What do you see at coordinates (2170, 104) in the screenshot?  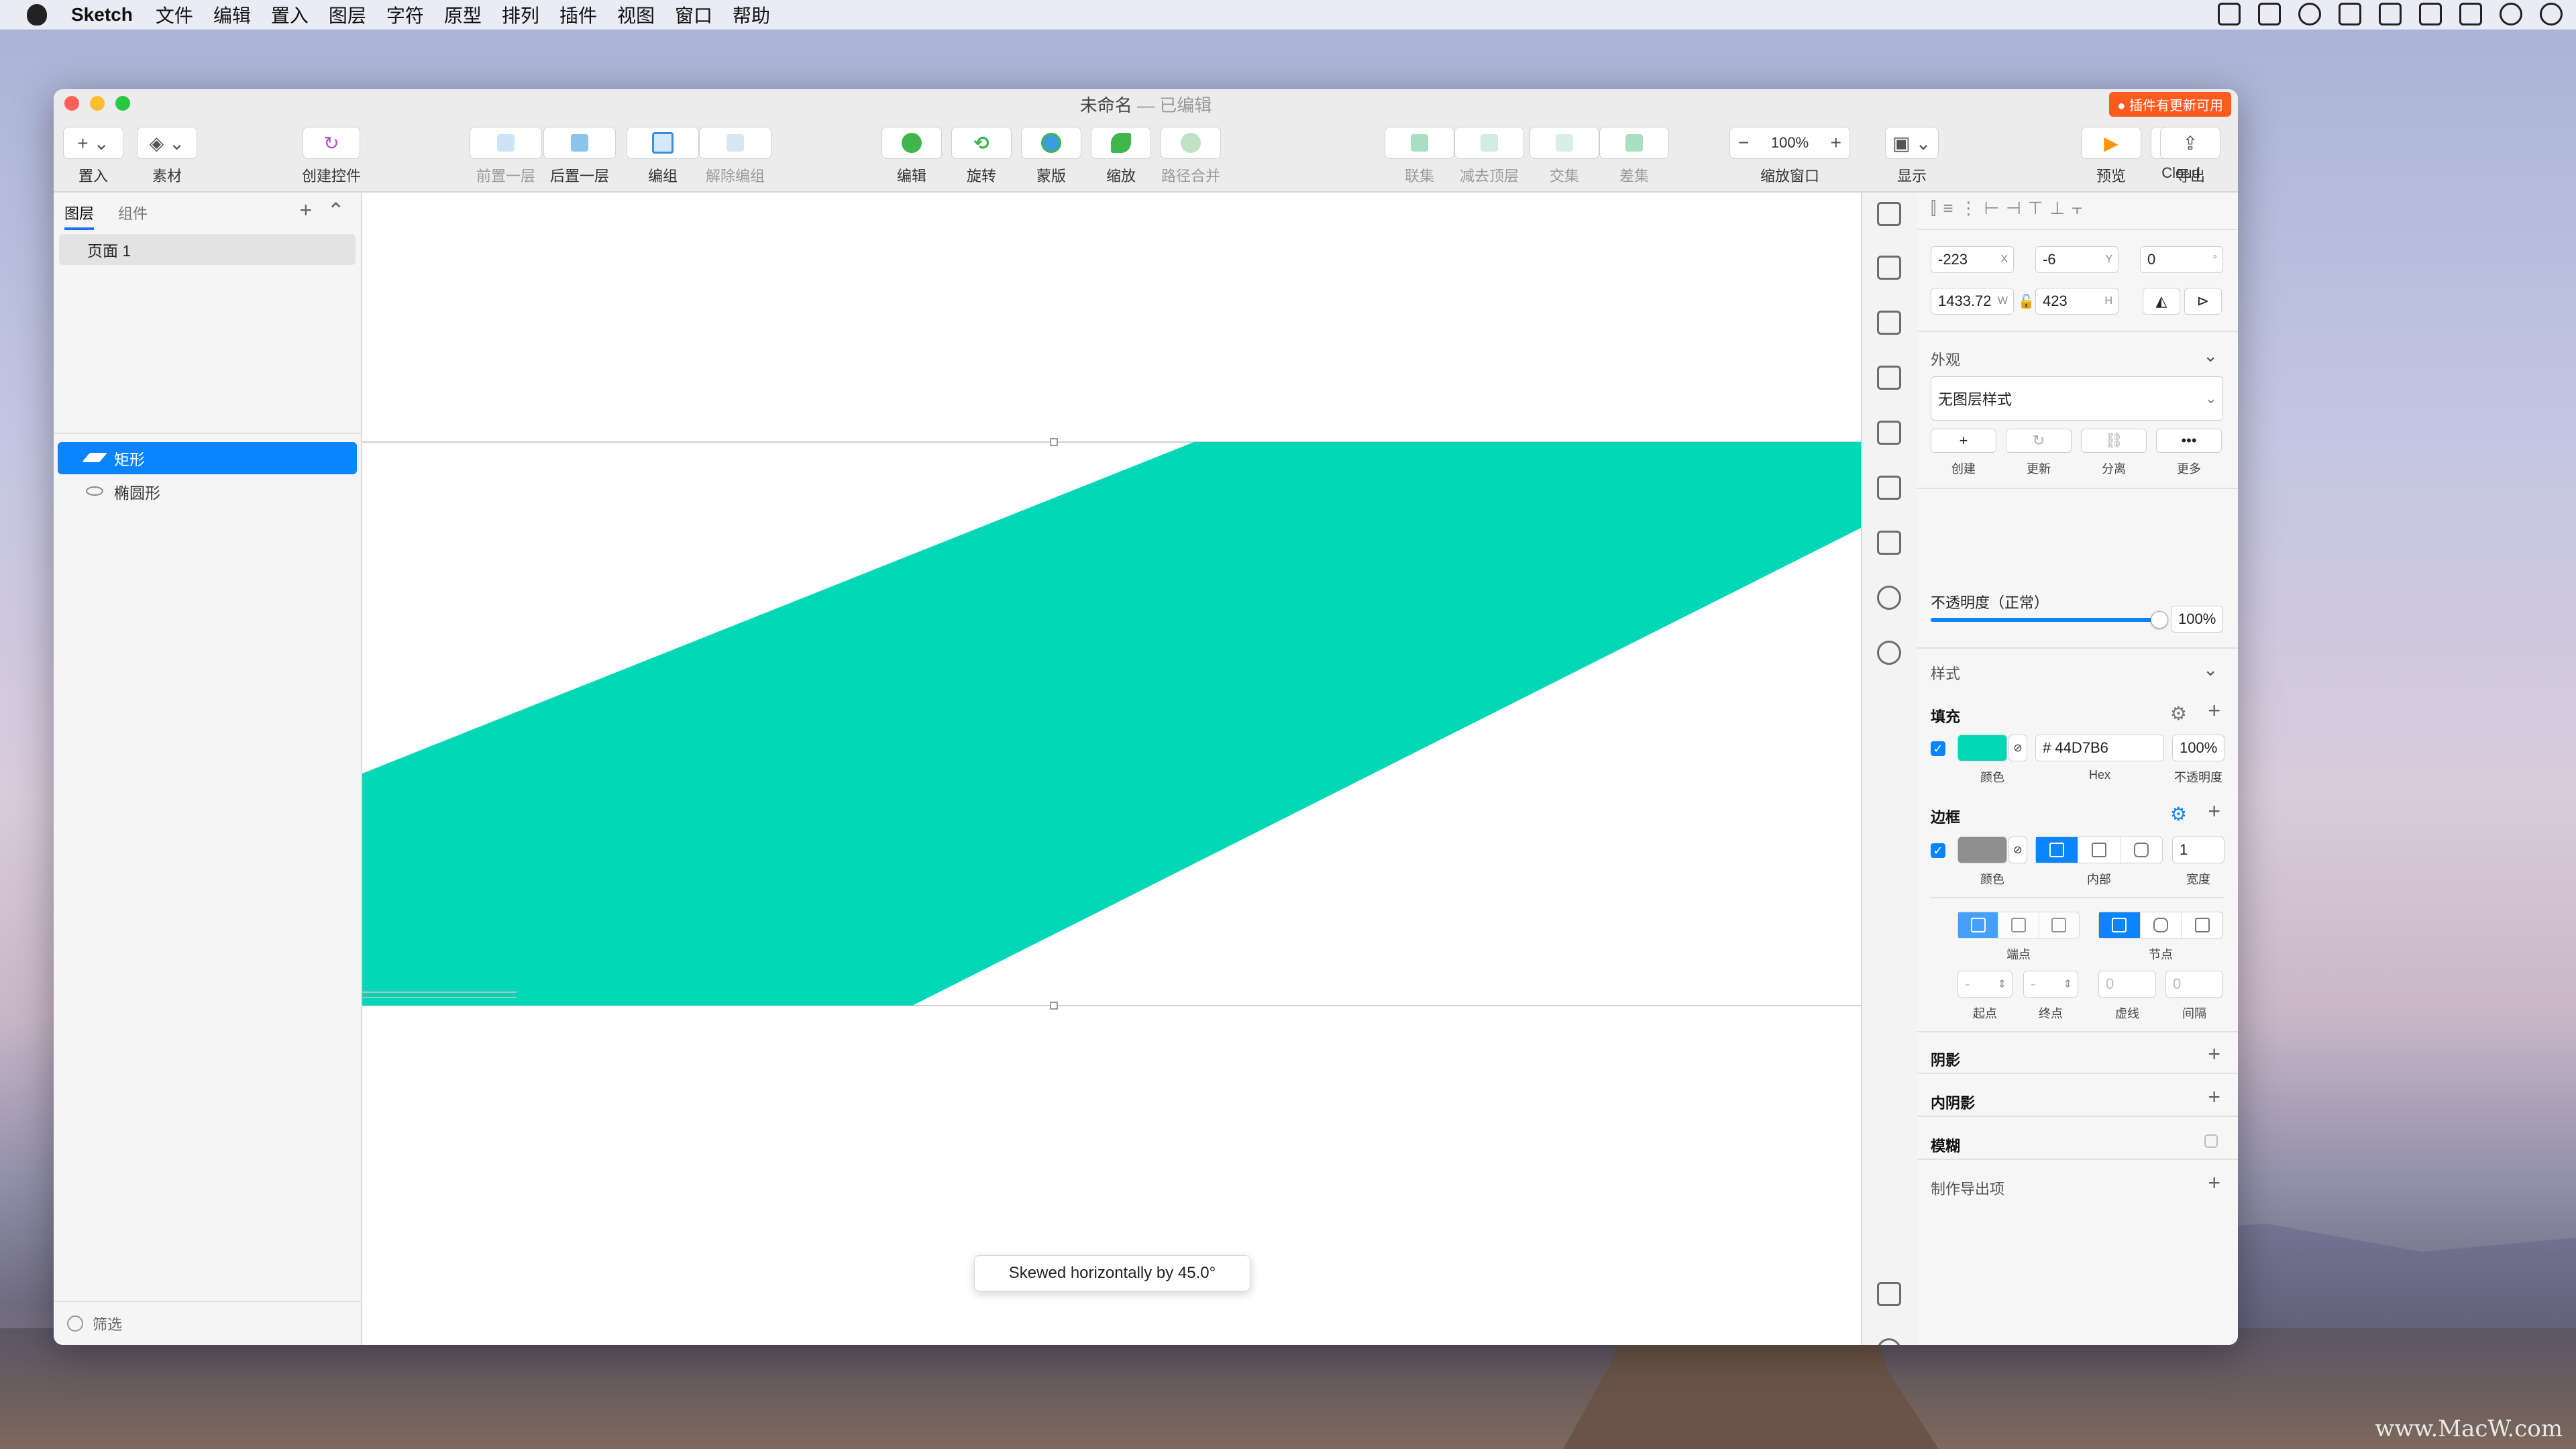 I see `plugin-update-badge: ● 插件有更新可用` at bounding box center [2170, 104].